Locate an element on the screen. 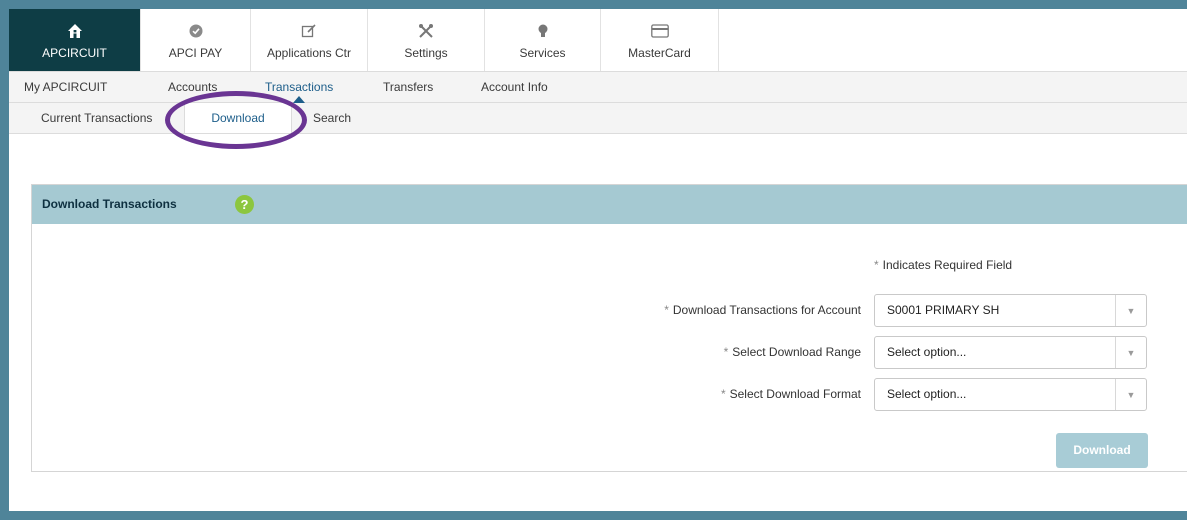 The height and width of the screenshot is (520, 1187). panel-header: Download Transactions ? is located at coordinates (609, 204).